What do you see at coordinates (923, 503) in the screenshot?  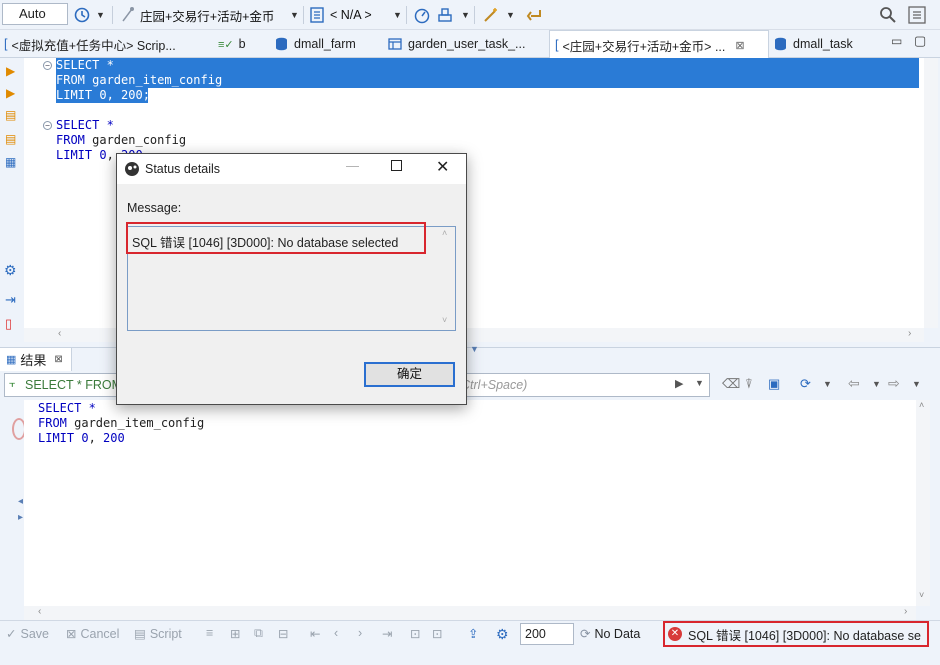 I see `results-vertical-scrollbar: ˄ ˅` at bounding box center [923, 503].